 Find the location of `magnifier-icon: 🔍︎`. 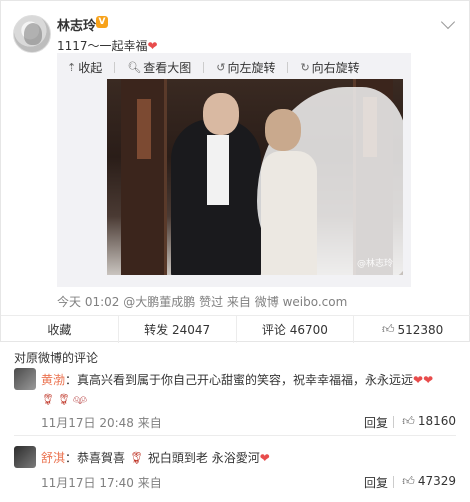

magnifier-icon: 🔍︎ is located at coordinates (134, 67).